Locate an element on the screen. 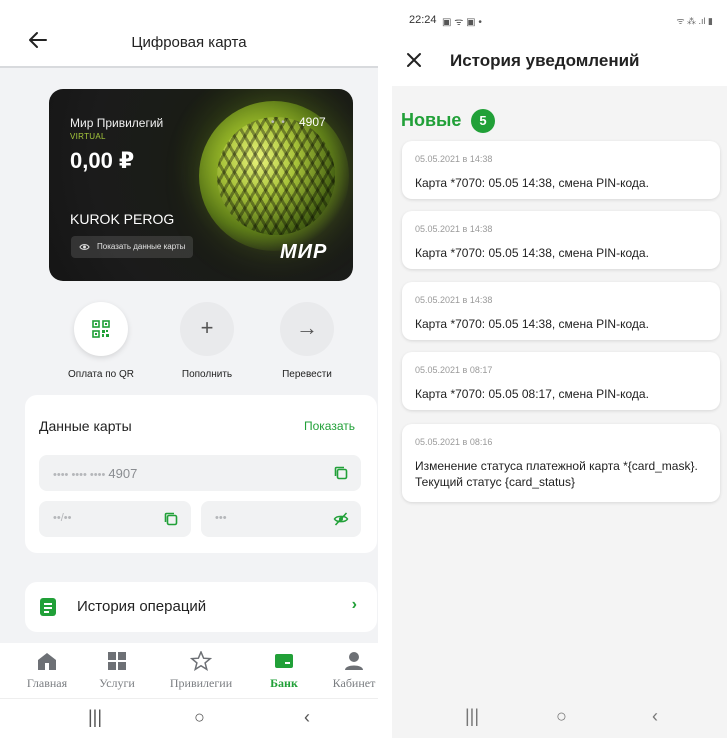 Image resolution: width=727 pixels, height=738 pixels. card-number-field: •••• •••• •••• 4907 is located at coordinates (200, 473).